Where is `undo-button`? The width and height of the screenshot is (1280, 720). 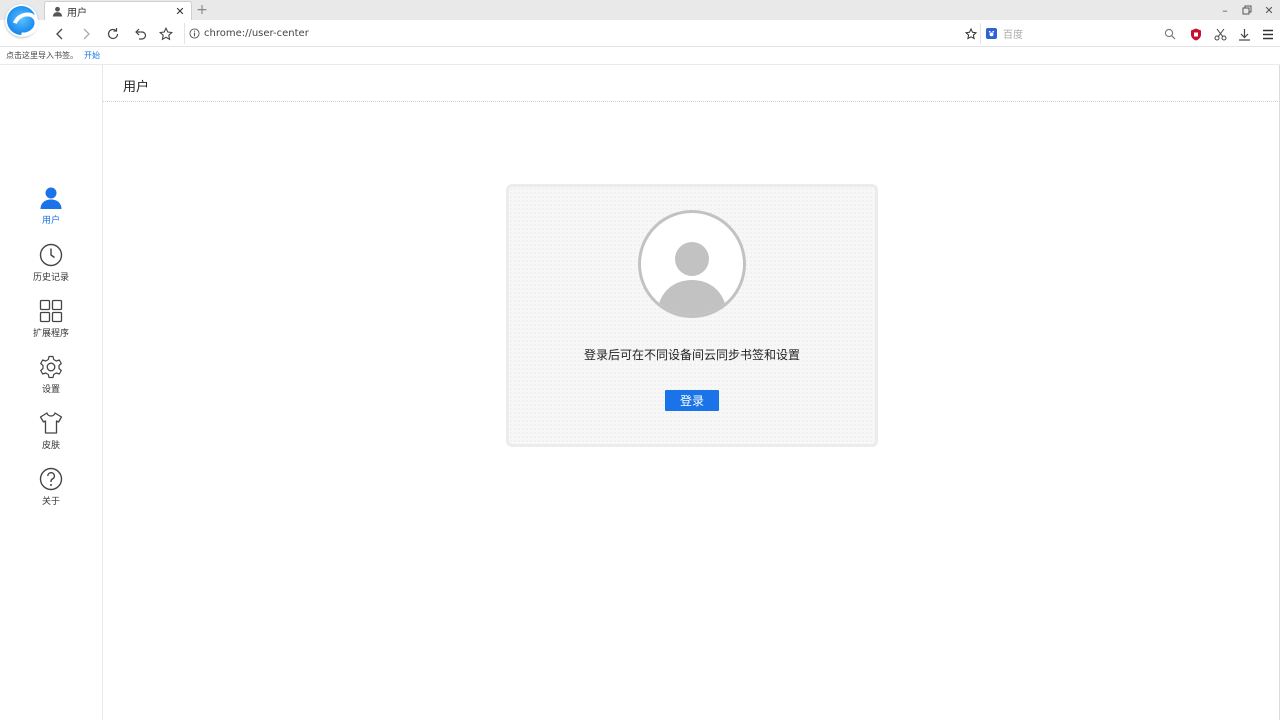
undo-button is located at coordinates (140, 34).